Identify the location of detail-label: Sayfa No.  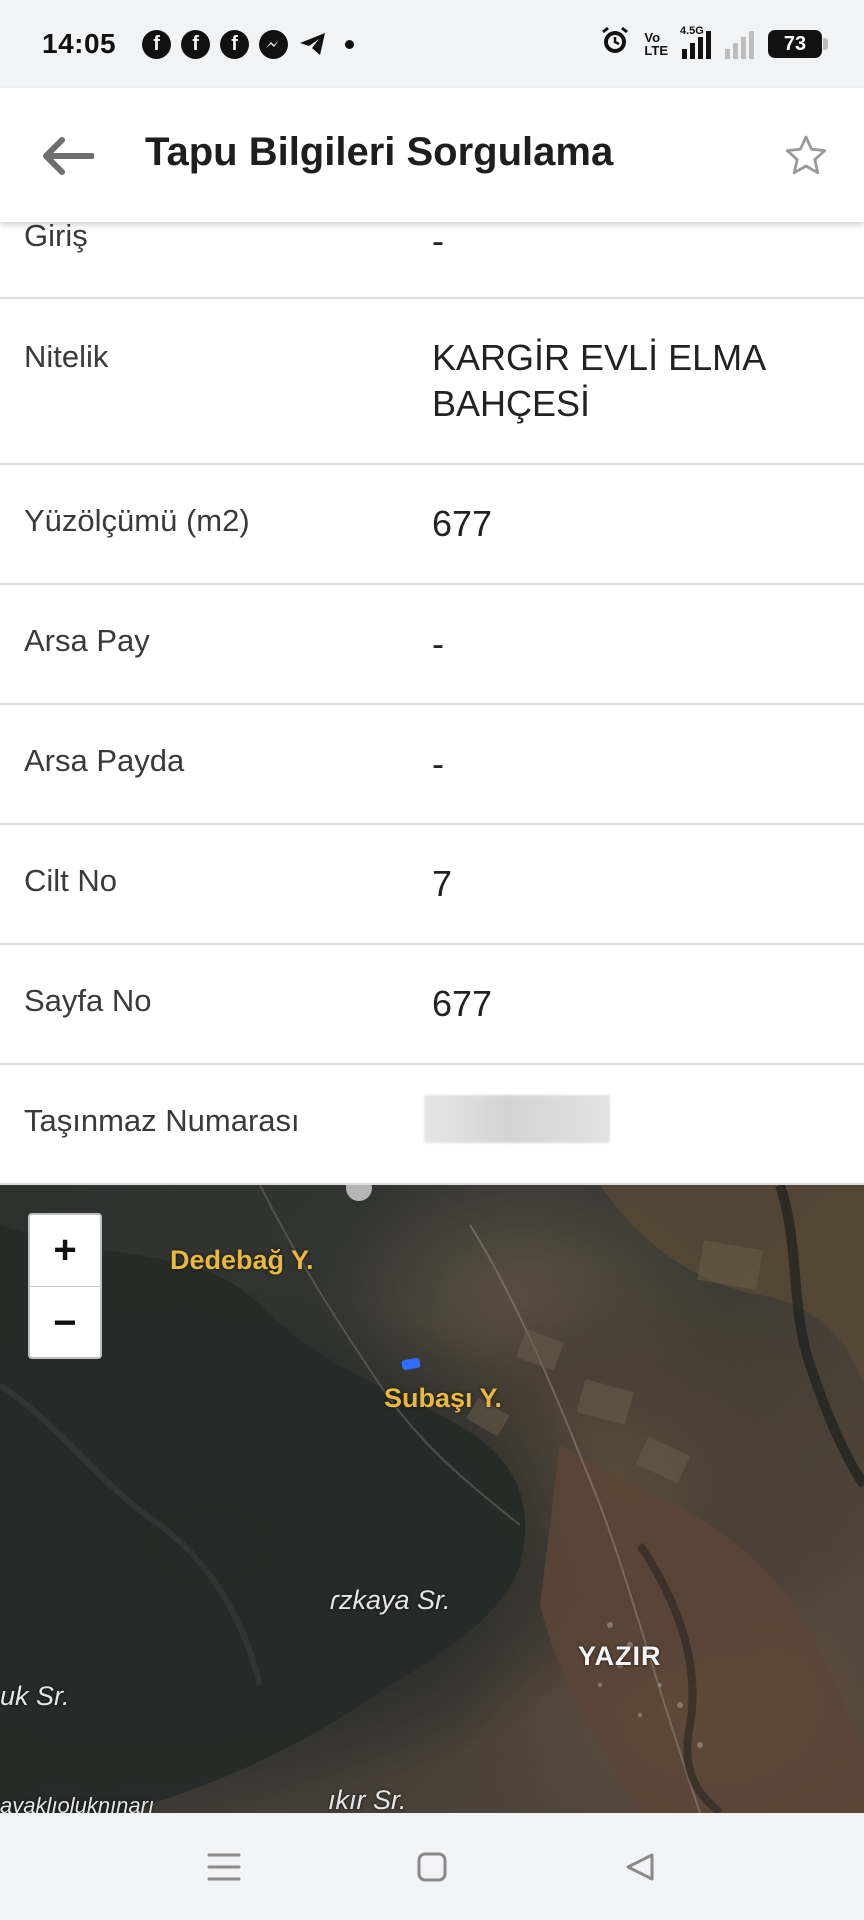
(88, 1000).